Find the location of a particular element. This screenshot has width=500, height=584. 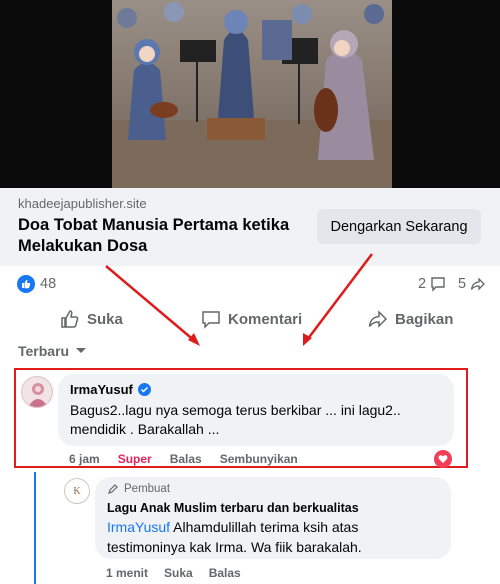

pencil-icon is located at coordinates (113, 489).